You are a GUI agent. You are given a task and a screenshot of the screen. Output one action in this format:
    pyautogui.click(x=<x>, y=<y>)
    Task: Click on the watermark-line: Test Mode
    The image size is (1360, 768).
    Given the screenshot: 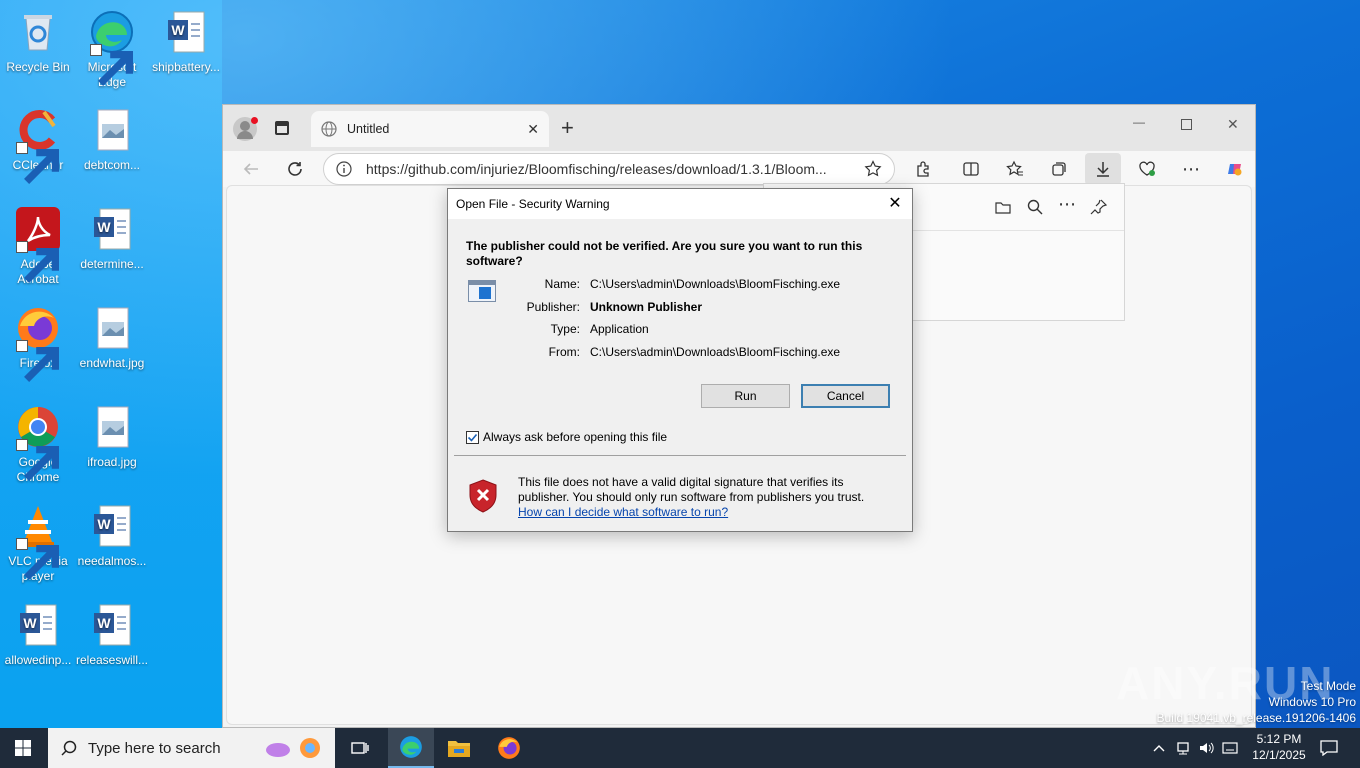 What is the action you would take?
    pyautogui.click(x=1328, y=686)
    